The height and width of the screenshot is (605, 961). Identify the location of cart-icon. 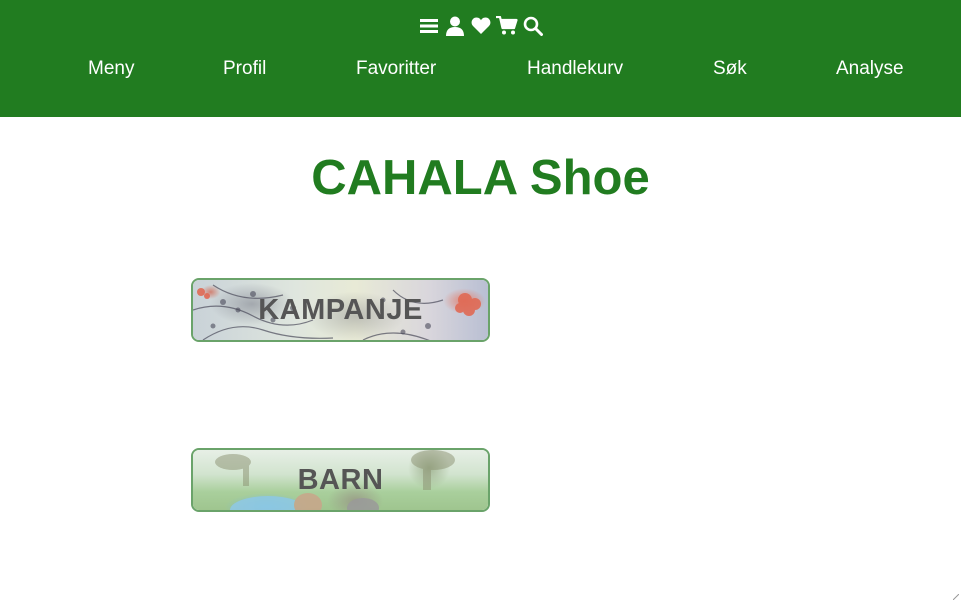
(507, 26).